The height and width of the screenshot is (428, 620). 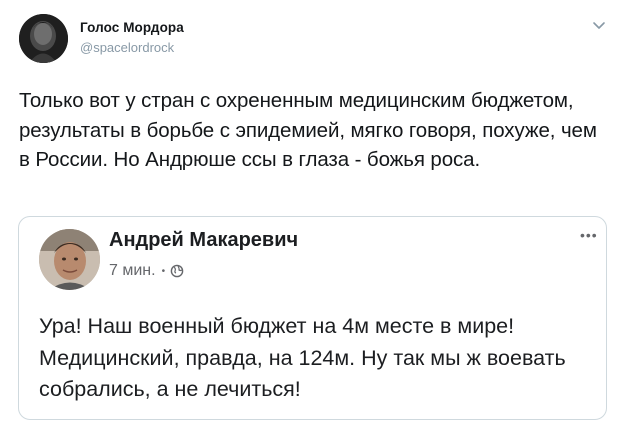 What do you see at coordinates (132, 271) in the screenshot?
I see `quoted-post-time: 7 мин.` at bounding box center [132, 271].